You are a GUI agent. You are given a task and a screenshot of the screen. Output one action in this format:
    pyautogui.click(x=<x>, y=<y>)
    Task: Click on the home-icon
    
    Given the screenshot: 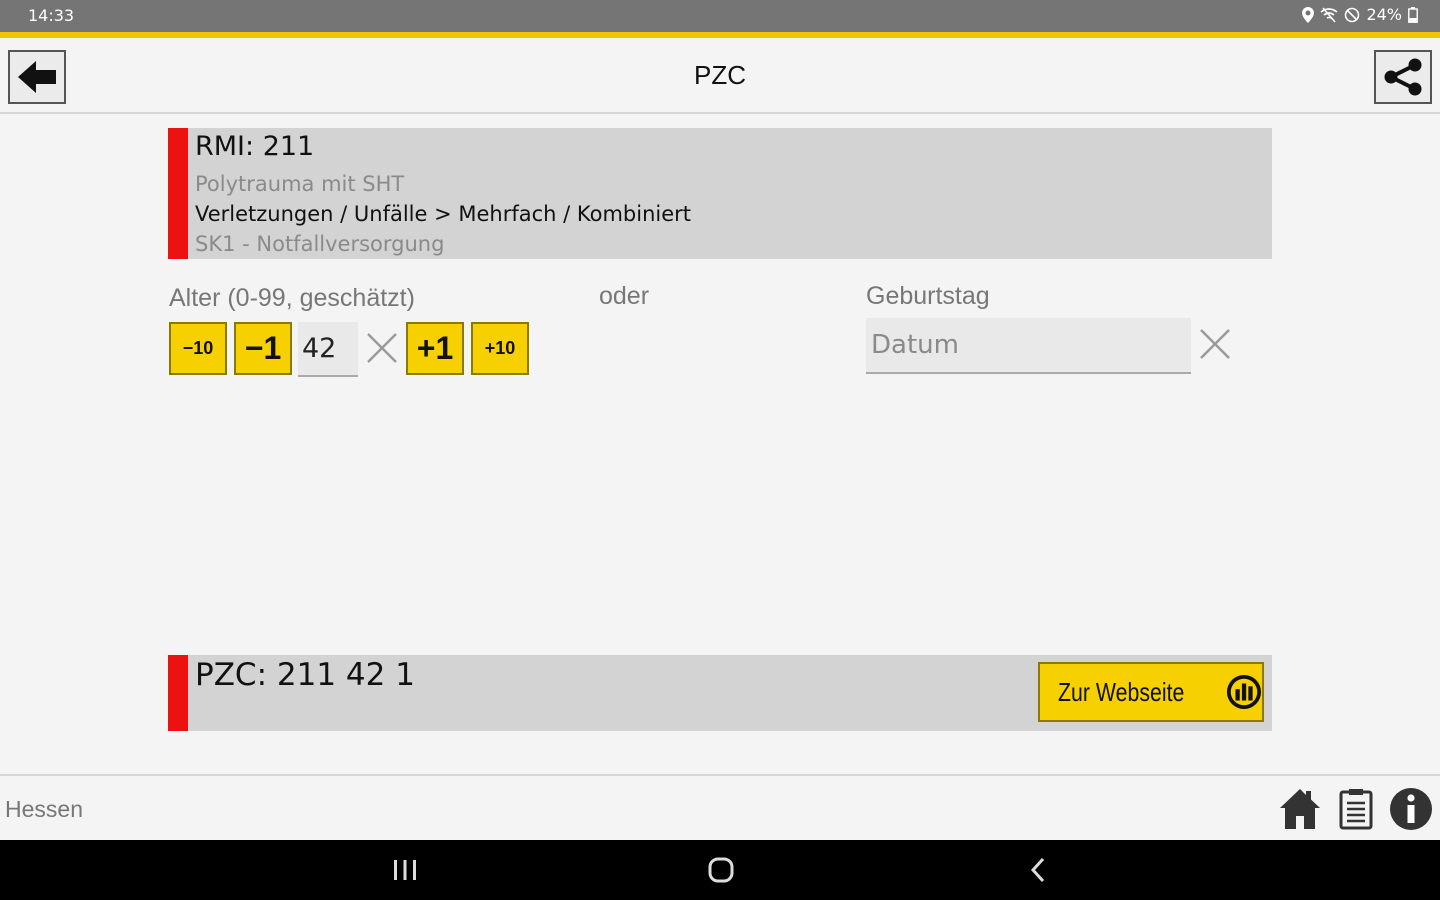 What is the action you would take?
    pyautogui.click(x=1300, y=809)
    